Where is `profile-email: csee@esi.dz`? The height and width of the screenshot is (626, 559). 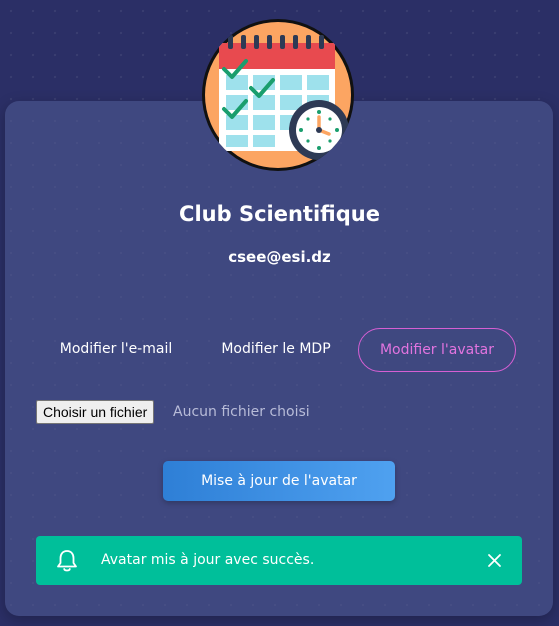 profile-email: csee@esi.dz is located at coordinates (279, 257).